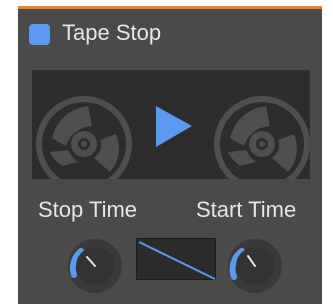 This screenshot has width=333, height=304. Describe the element at coordinates (39, 34) in the screenshot. I see `enable-toggle` at that location.